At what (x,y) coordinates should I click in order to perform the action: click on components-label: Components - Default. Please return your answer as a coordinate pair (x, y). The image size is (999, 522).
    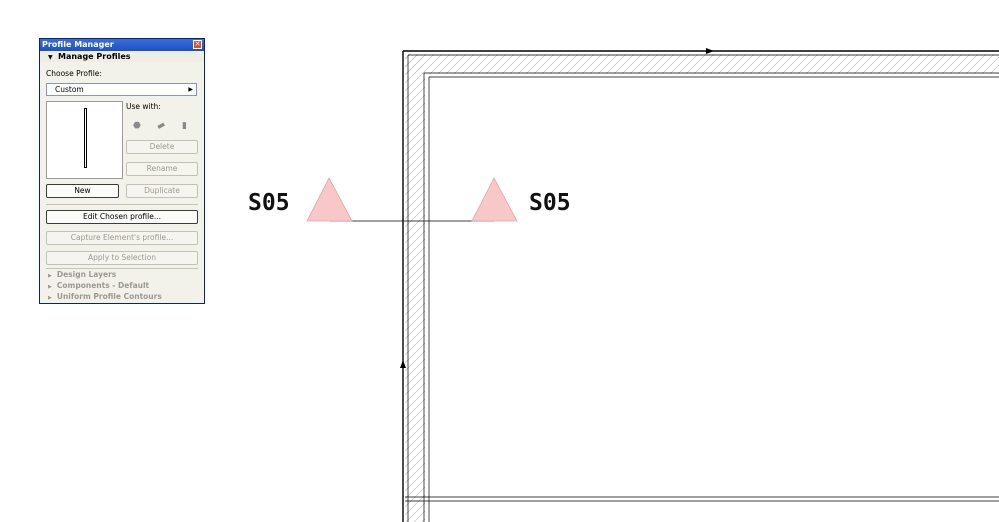
    Looking at the image, I should click on (103, 285).